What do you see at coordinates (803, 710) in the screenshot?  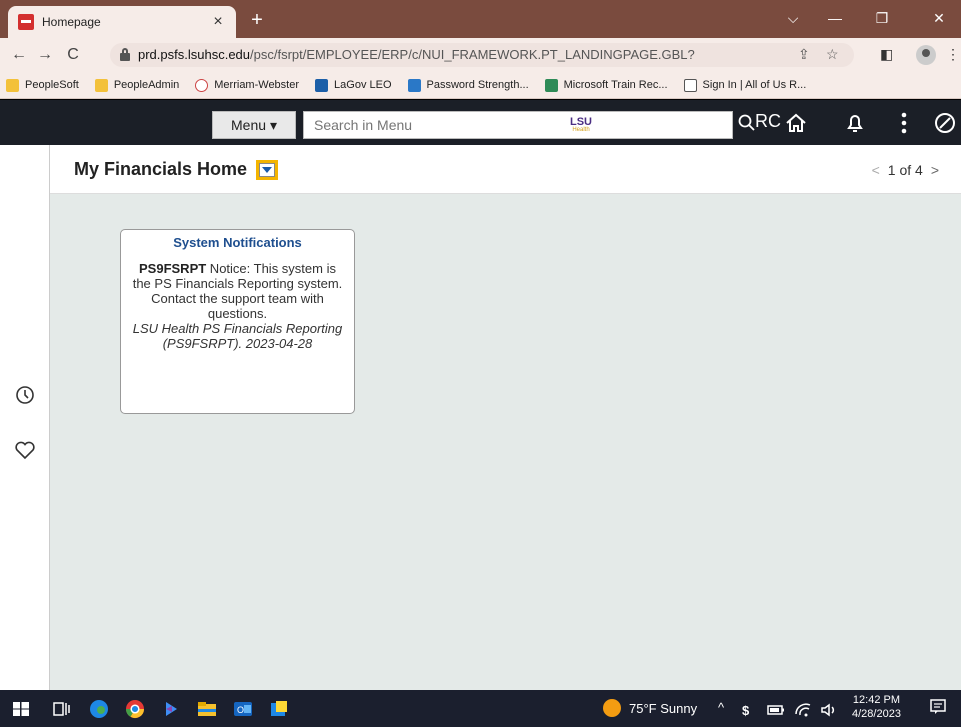 I see `wifi-icon` at bounding box center [803, 710].